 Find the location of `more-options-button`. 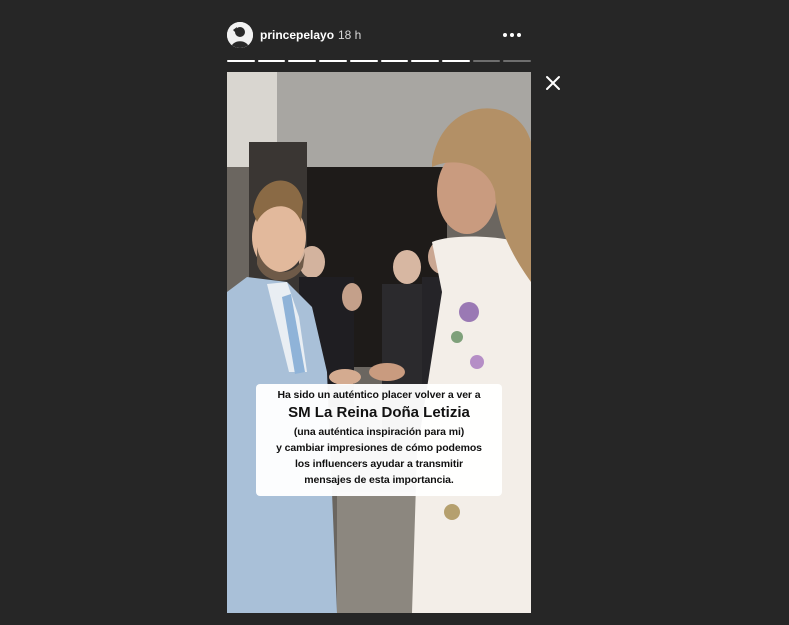

more-options-button is located at coordinates (512, 35).